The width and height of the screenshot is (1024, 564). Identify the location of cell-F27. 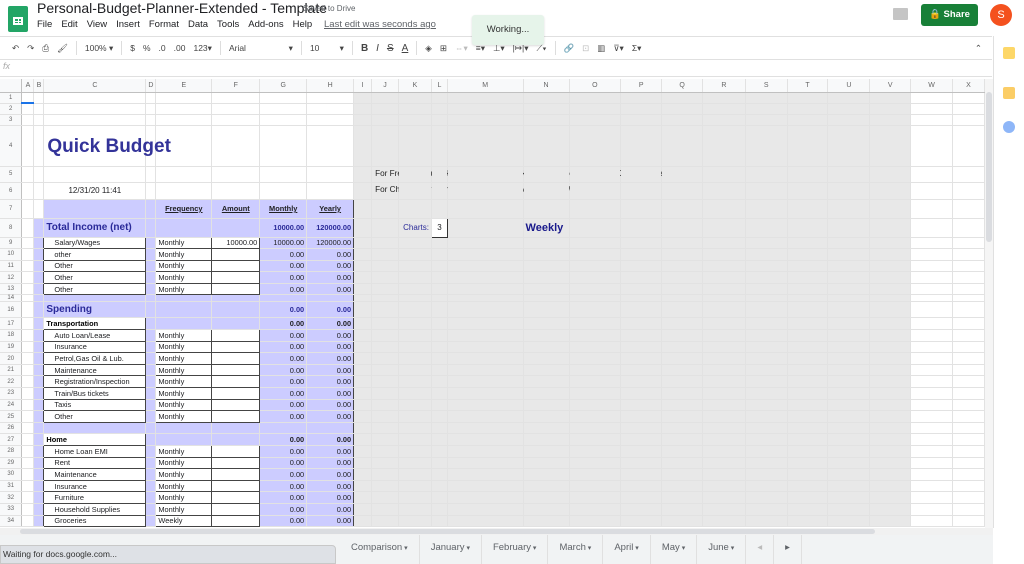
(236, 439).